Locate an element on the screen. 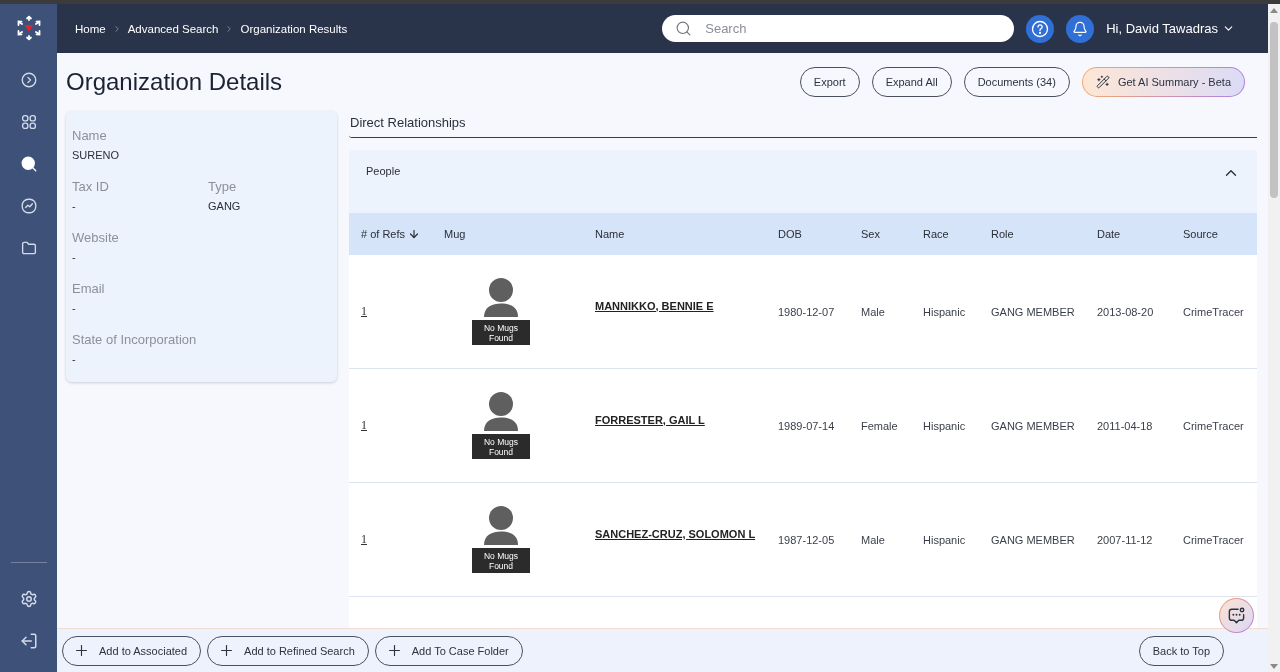 Image resolution: width=1280 pixels, height=672 pixels. column-header: Role is located at coordinates (1002, 234).